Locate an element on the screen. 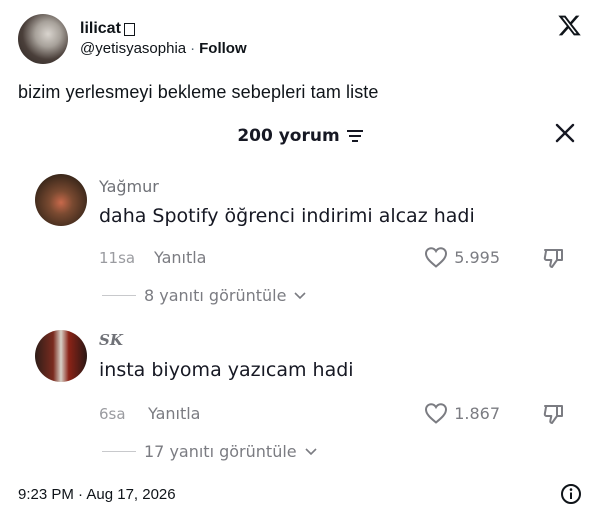 This screenshot has height=523, width=600. comments-header: 200 yorum is located at coordinates (300, 136).